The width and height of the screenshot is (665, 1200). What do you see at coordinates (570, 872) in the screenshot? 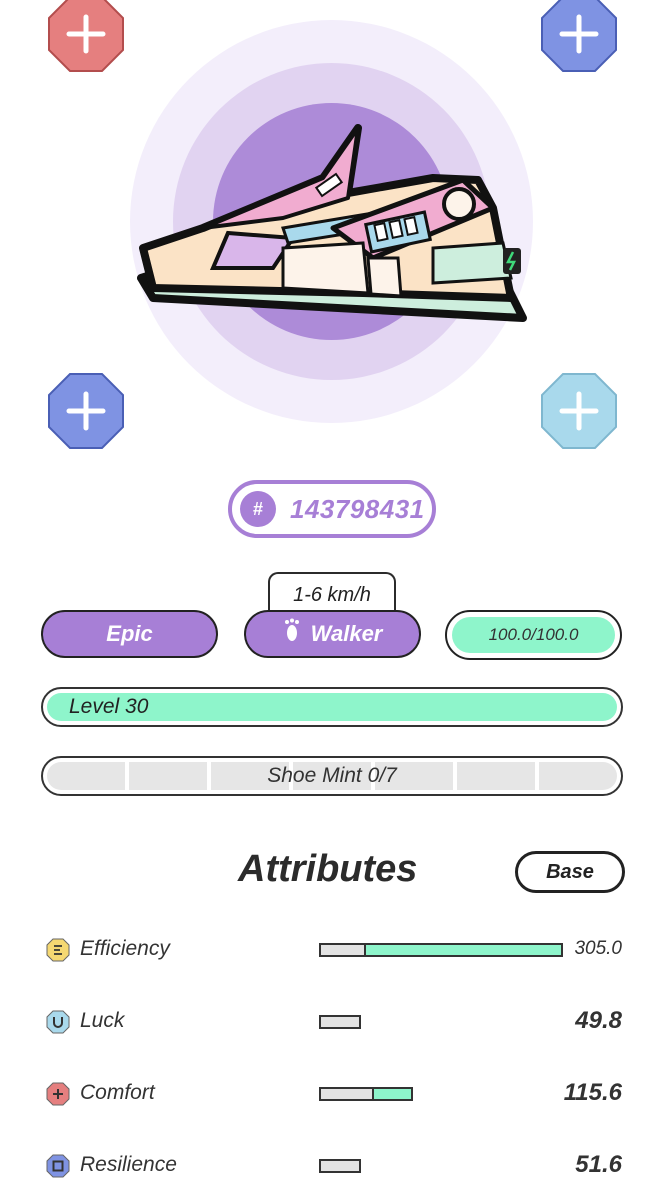
I see `base-toggle-button: Base` at bounding box center [570, 872].